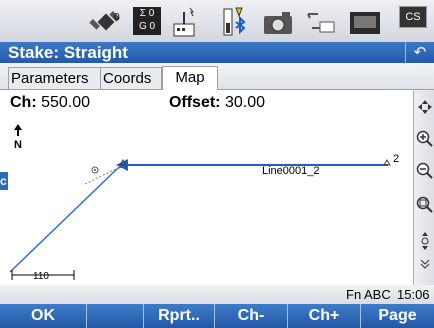 Image resolution: width=434 pixels, height=328 pixels. I want to click on antenna-icon, so click(185, 22).